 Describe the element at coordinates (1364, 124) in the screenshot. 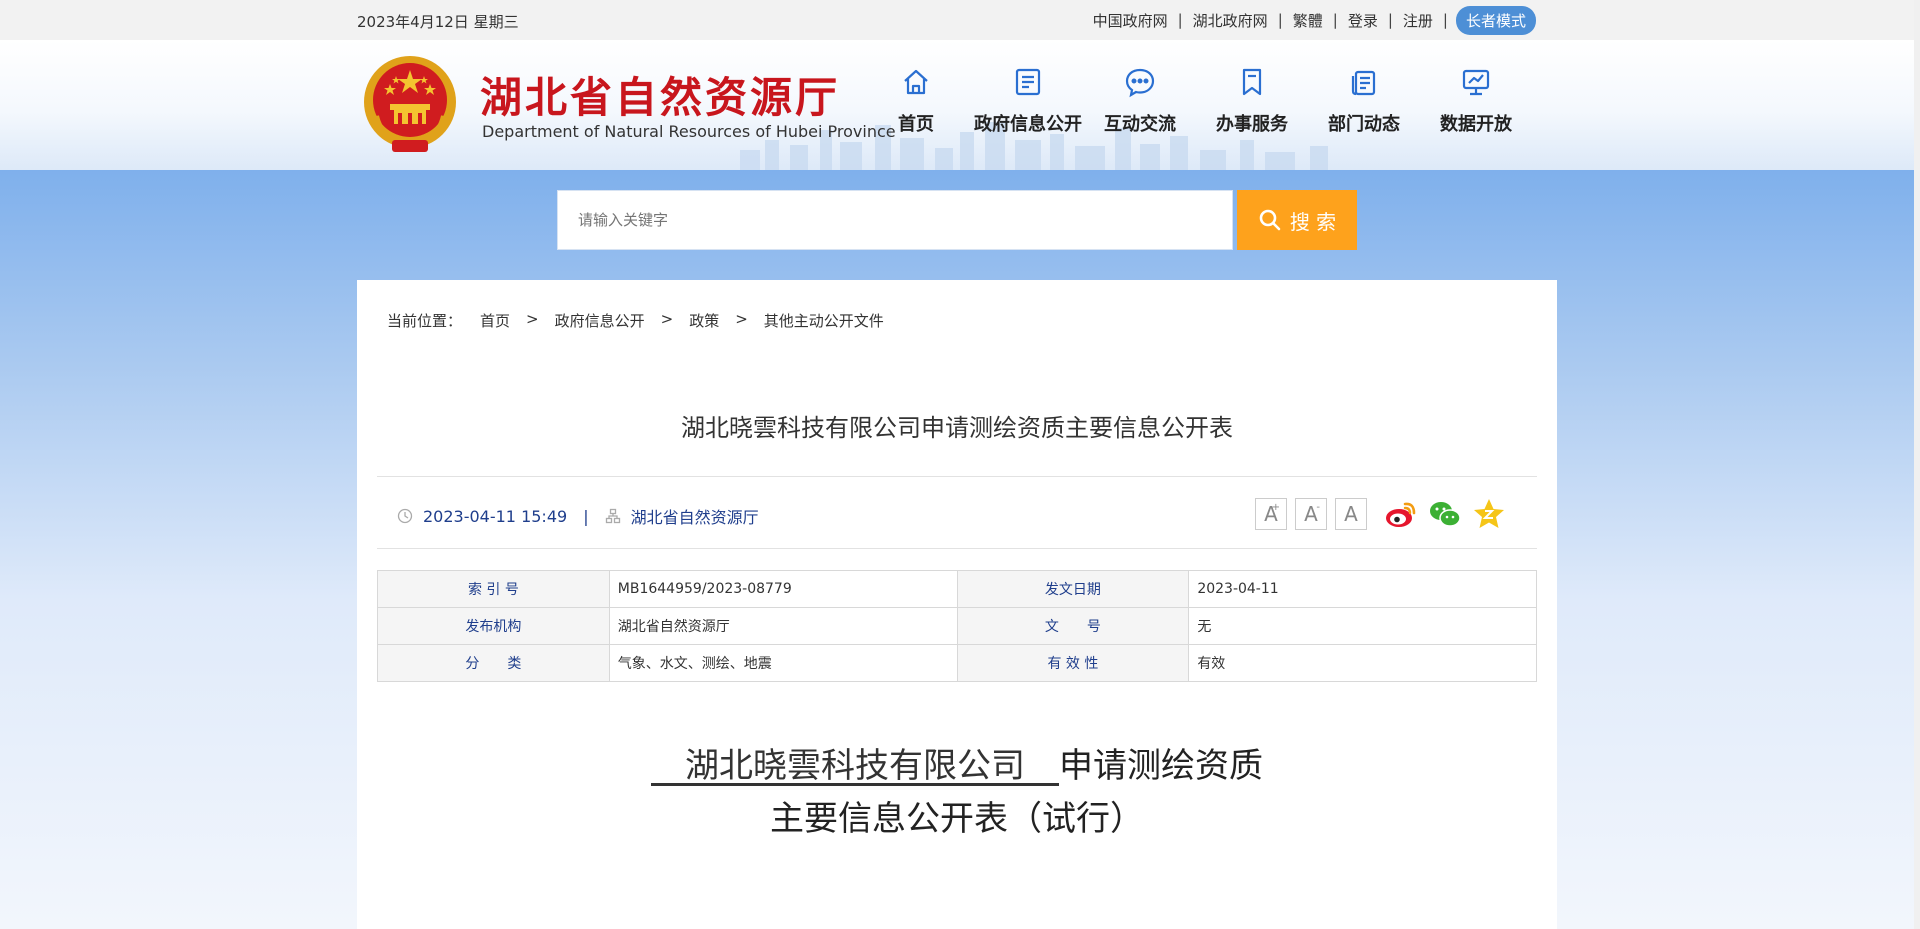

I see `nav-label: 部门动态` at that location.